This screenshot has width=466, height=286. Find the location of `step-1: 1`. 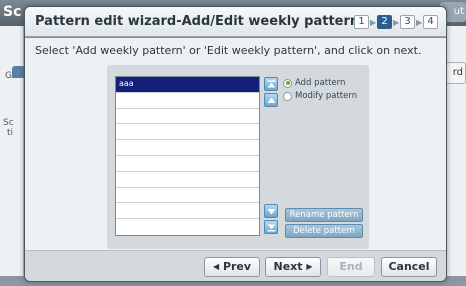

step-1: 1 is located at coordinates (361, 22).